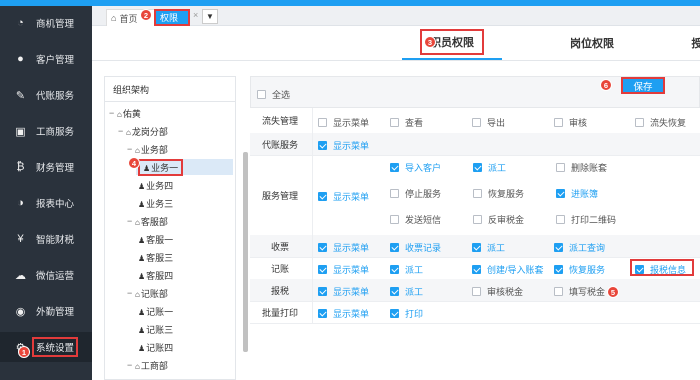  What do you see at coordinates (172, 17) in the screenshot?
I see `tab-permissions: 权限` at bounding box center [172, 17].